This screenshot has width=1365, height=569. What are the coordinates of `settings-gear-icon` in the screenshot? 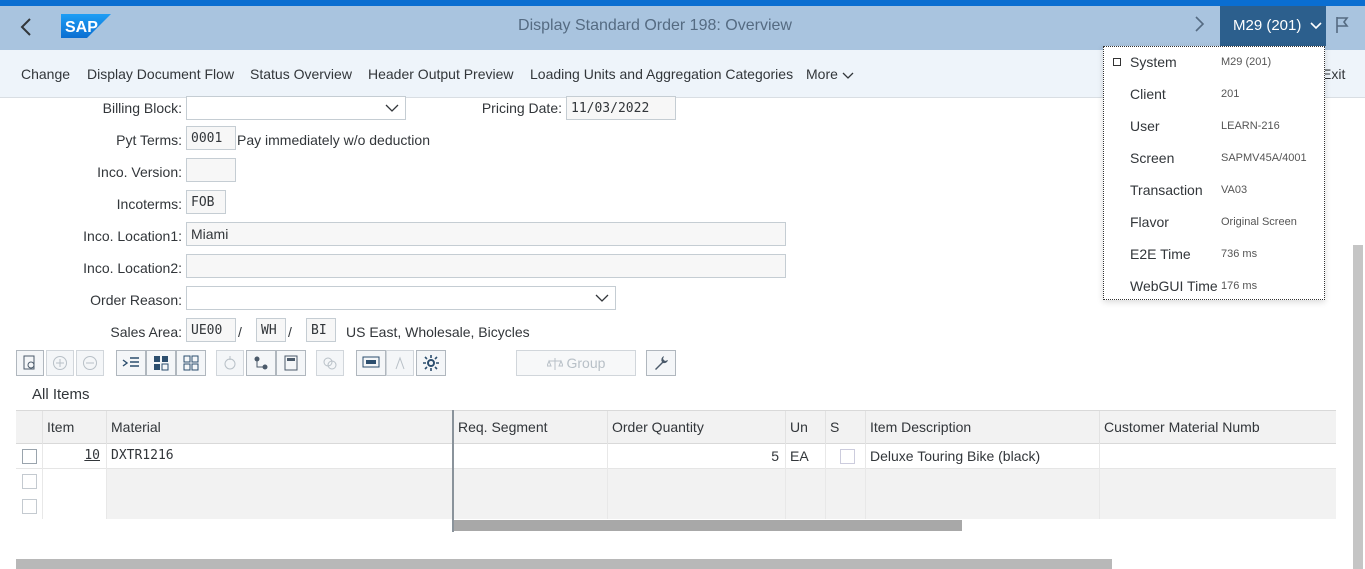 It's located at (431, 363).